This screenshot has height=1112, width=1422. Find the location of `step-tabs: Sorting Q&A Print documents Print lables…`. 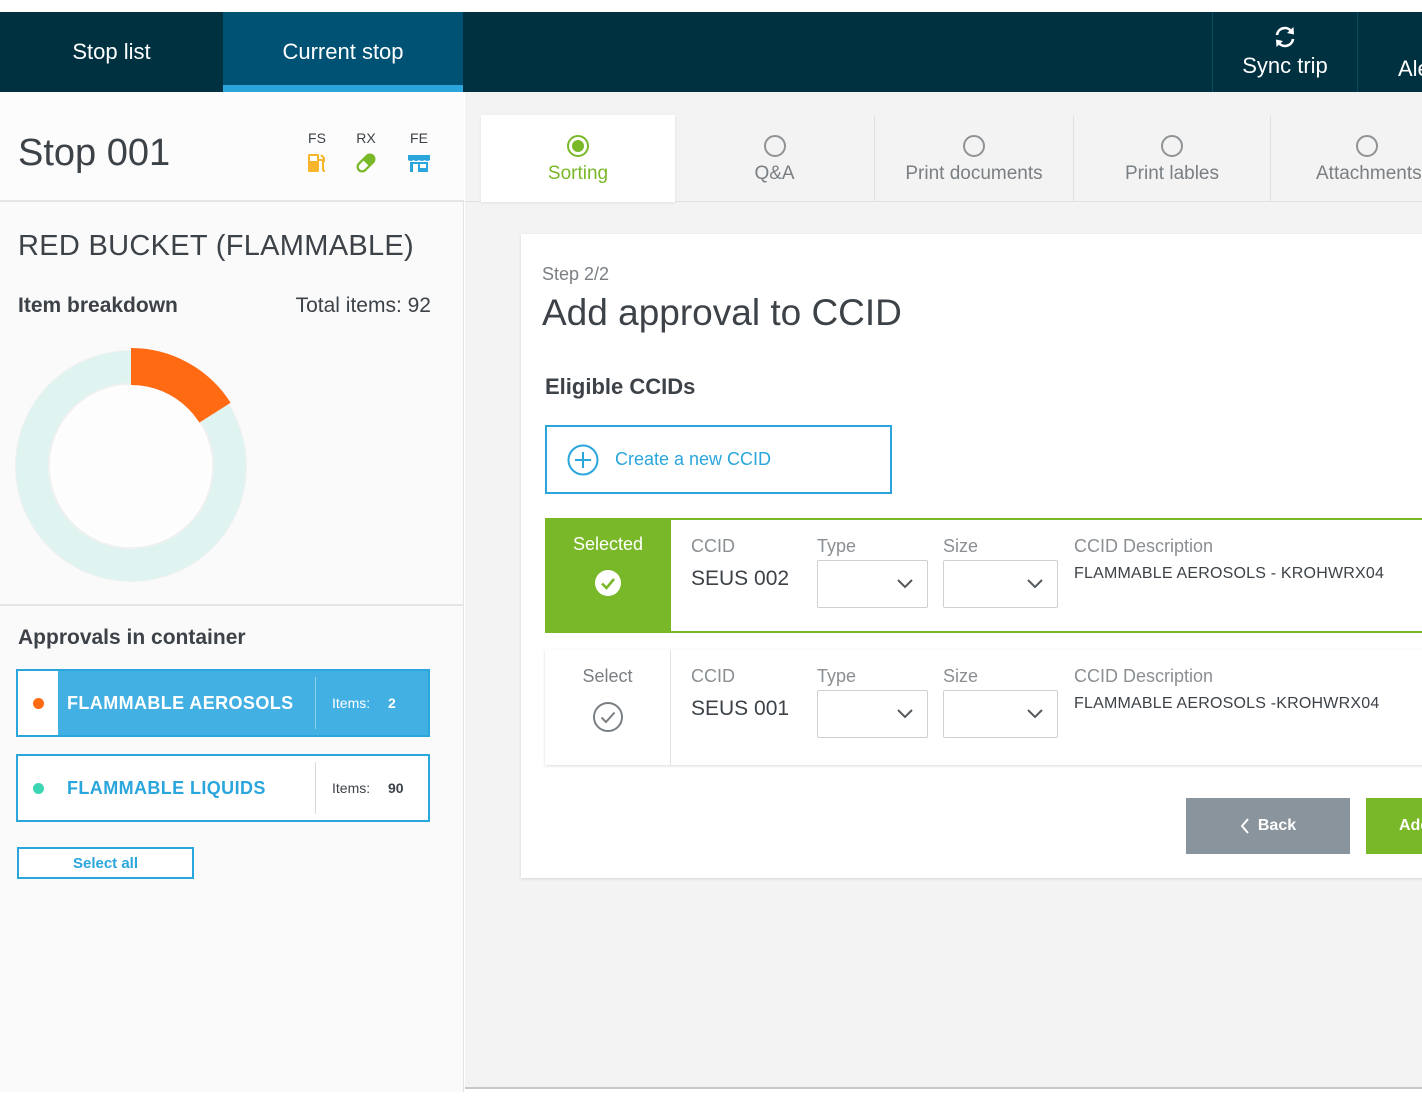

step-tabs: Sorting Q&A Print documents Print lables… is located at coordinates (943, 147).